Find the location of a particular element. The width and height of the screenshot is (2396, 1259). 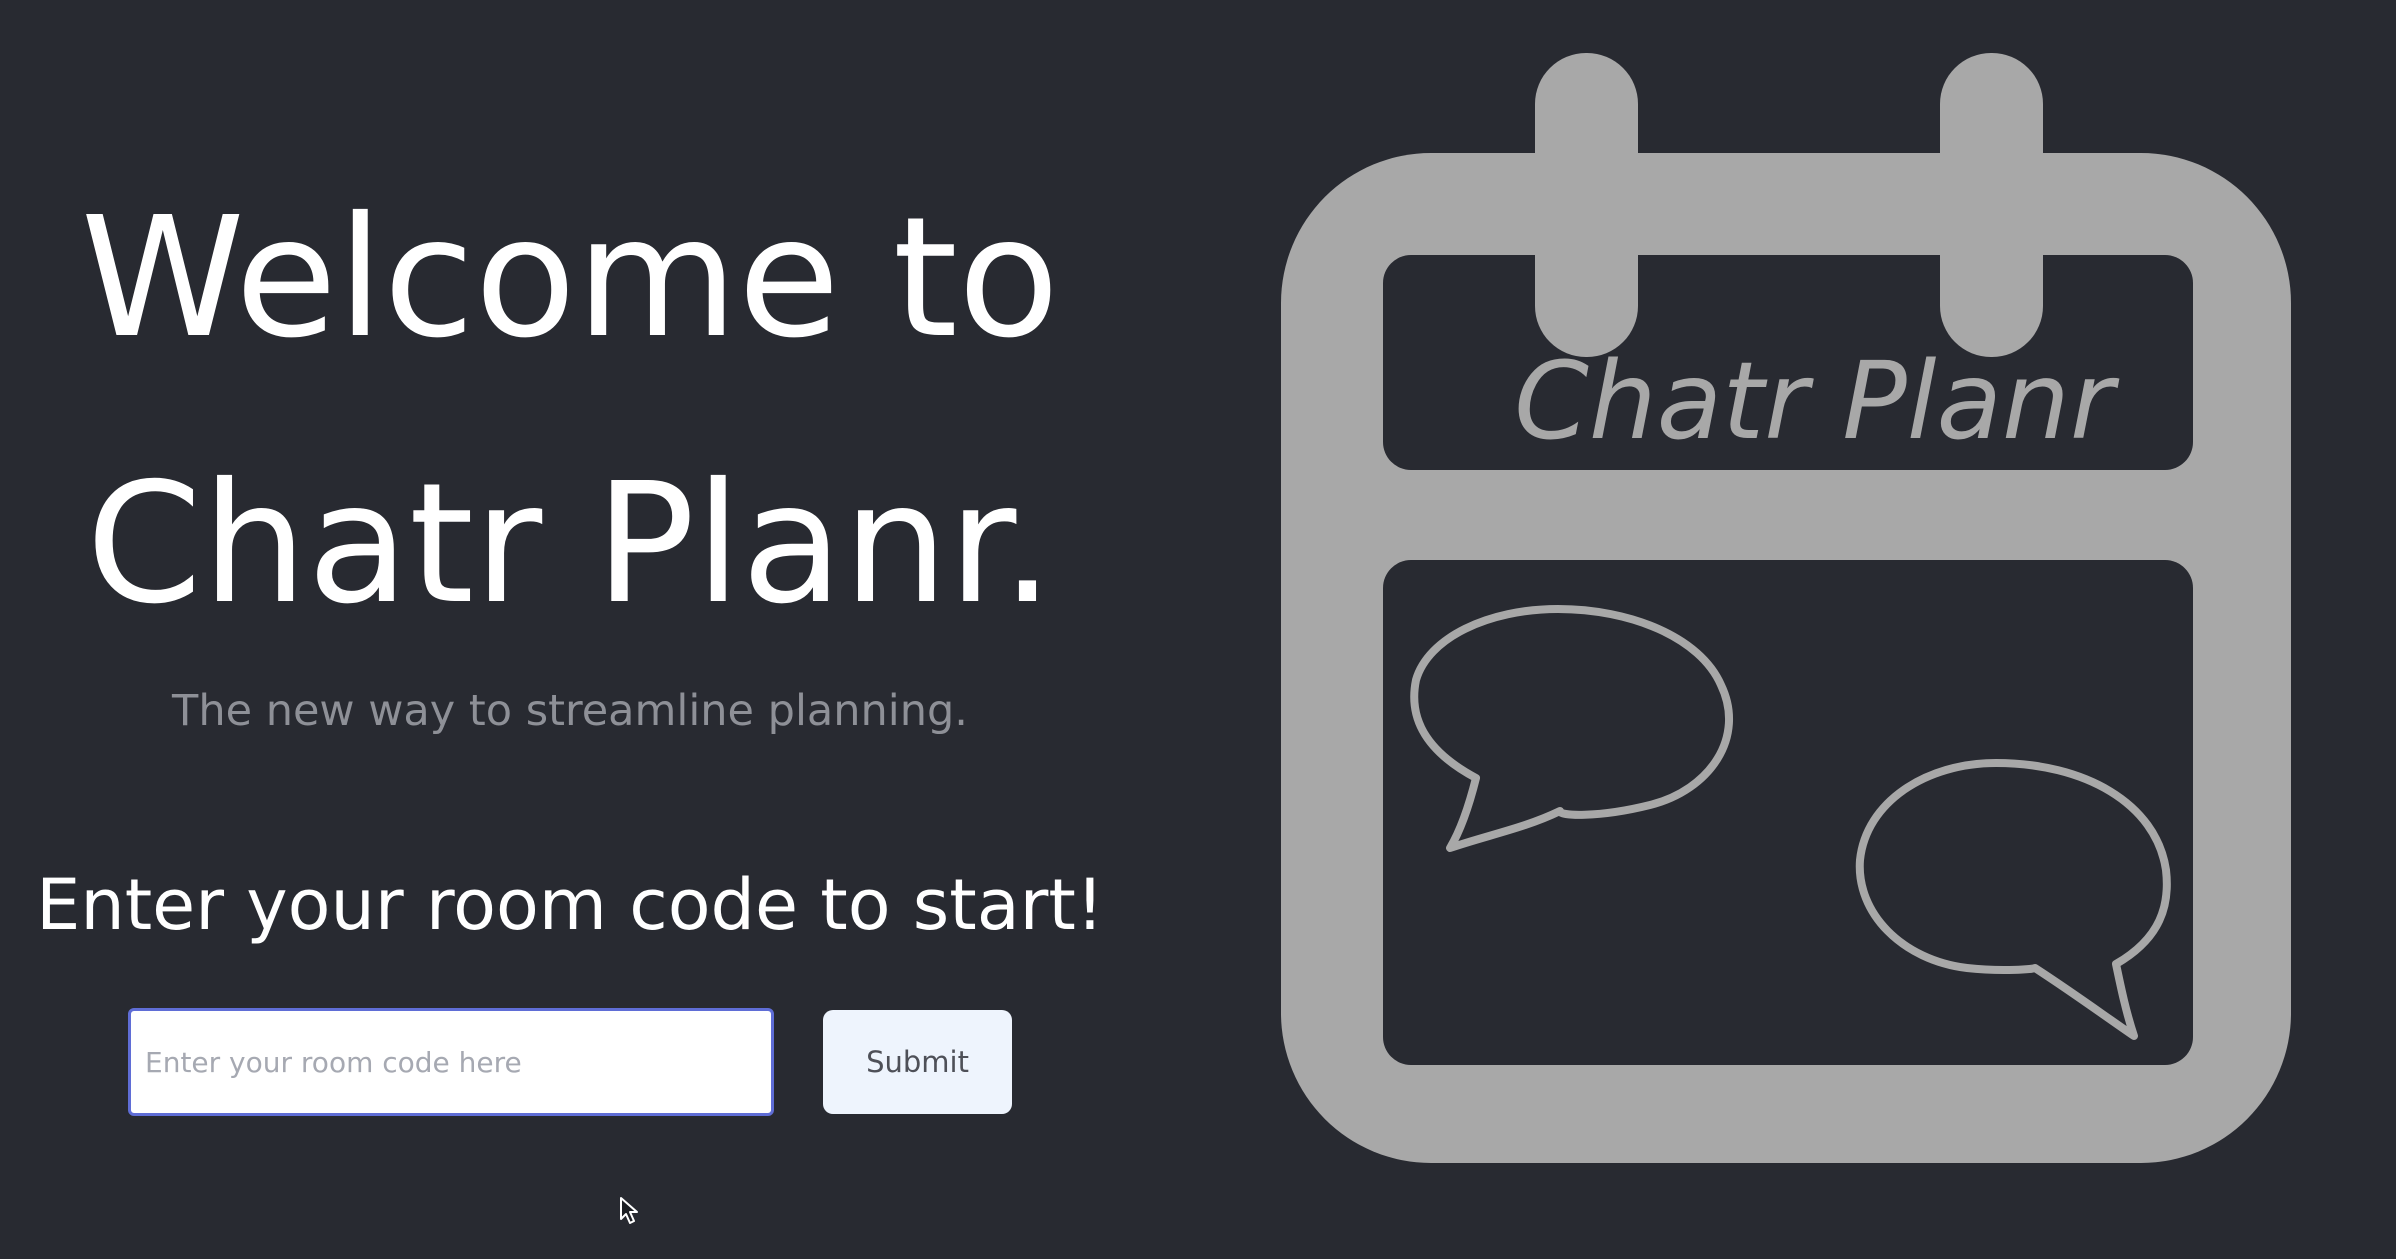

submit-button: Submit is located at coordinates (917, 1062).